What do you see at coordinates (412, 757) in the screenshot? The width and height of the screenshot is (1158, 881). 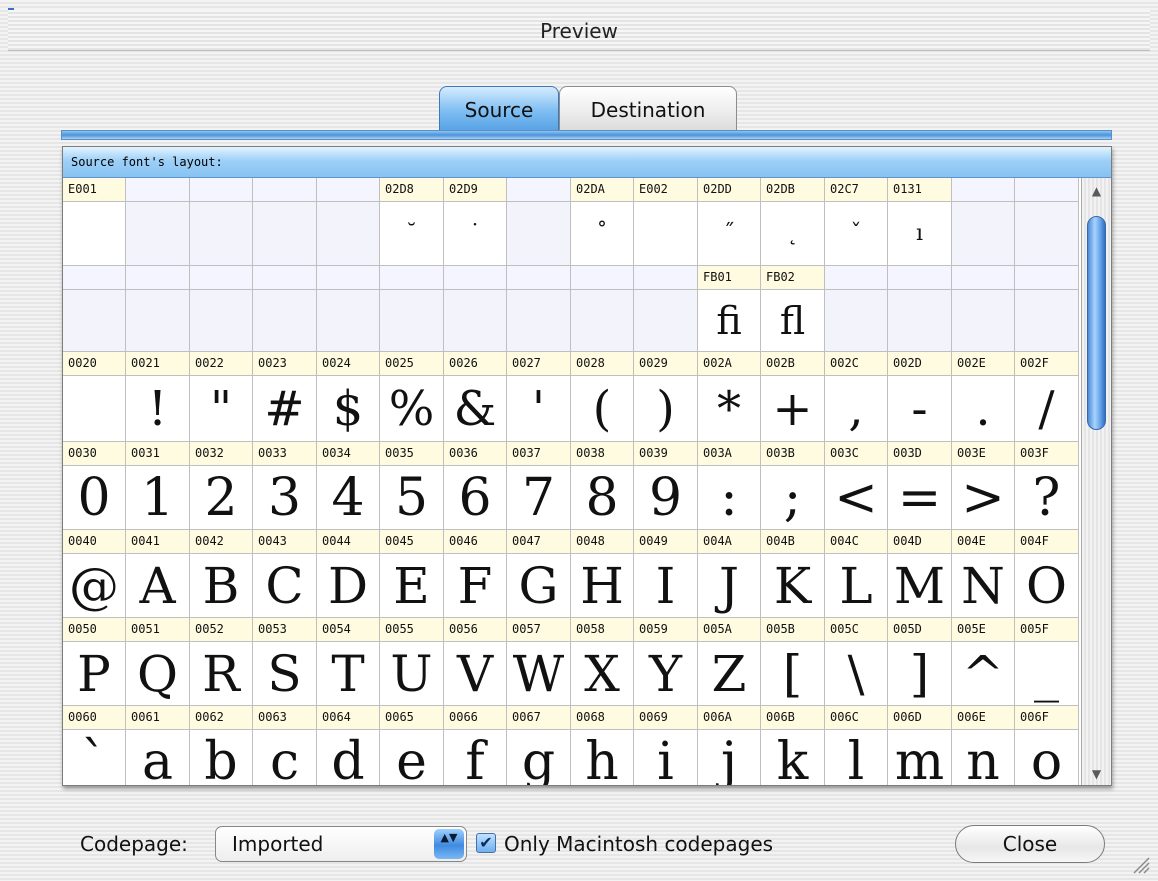 I see `glyph-cell: e` at bounding box center [412, 757].